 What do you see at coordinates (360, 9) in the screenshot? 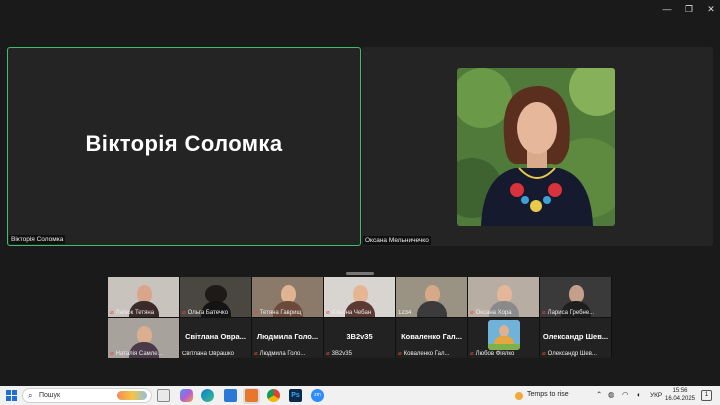
I see `title-bar: — ❐ ✕` at bounding box center [360, 9].